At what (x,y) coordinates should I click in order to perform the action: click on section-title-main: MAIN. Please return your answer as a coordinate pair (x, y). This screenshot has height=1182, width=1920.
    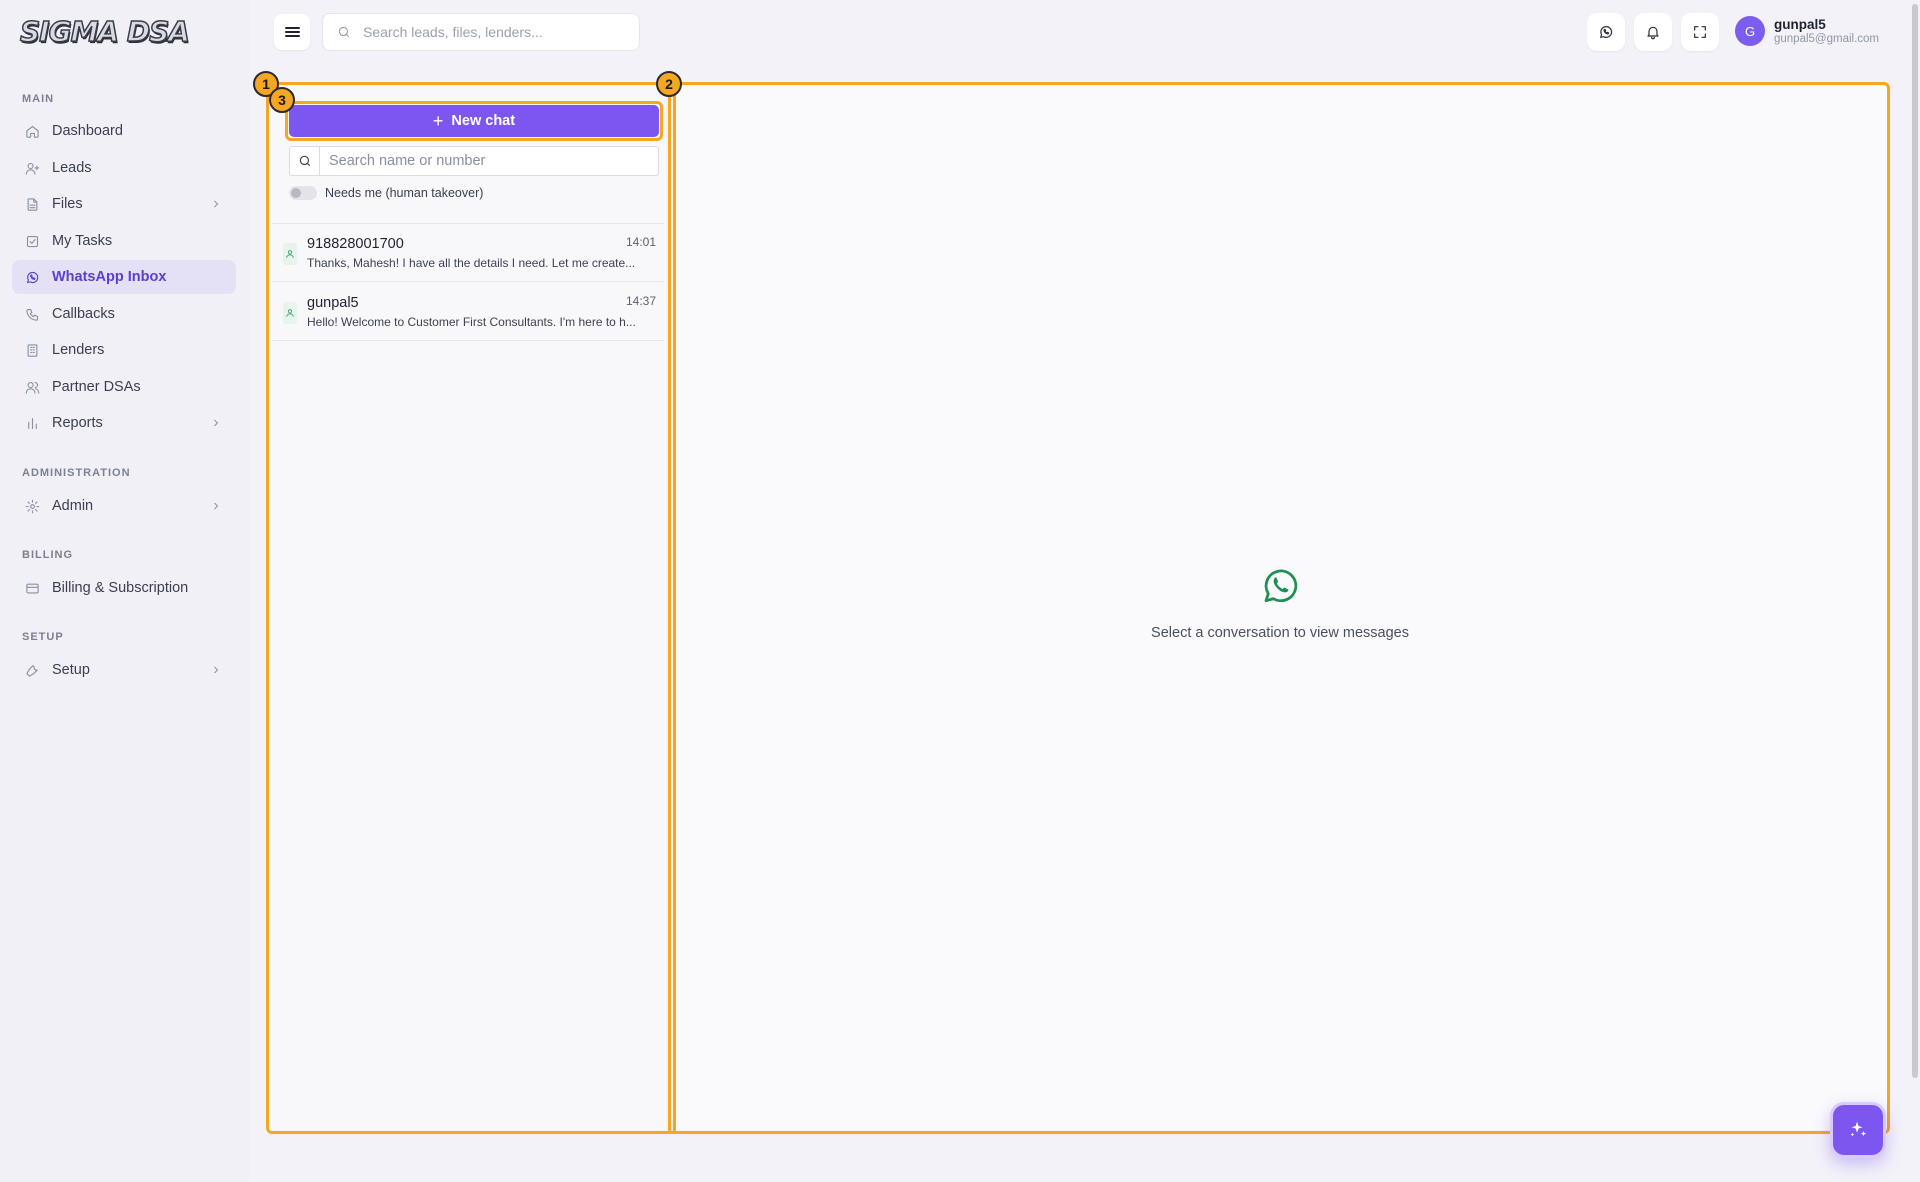
    Looking at the image, I should click on (38, 99).